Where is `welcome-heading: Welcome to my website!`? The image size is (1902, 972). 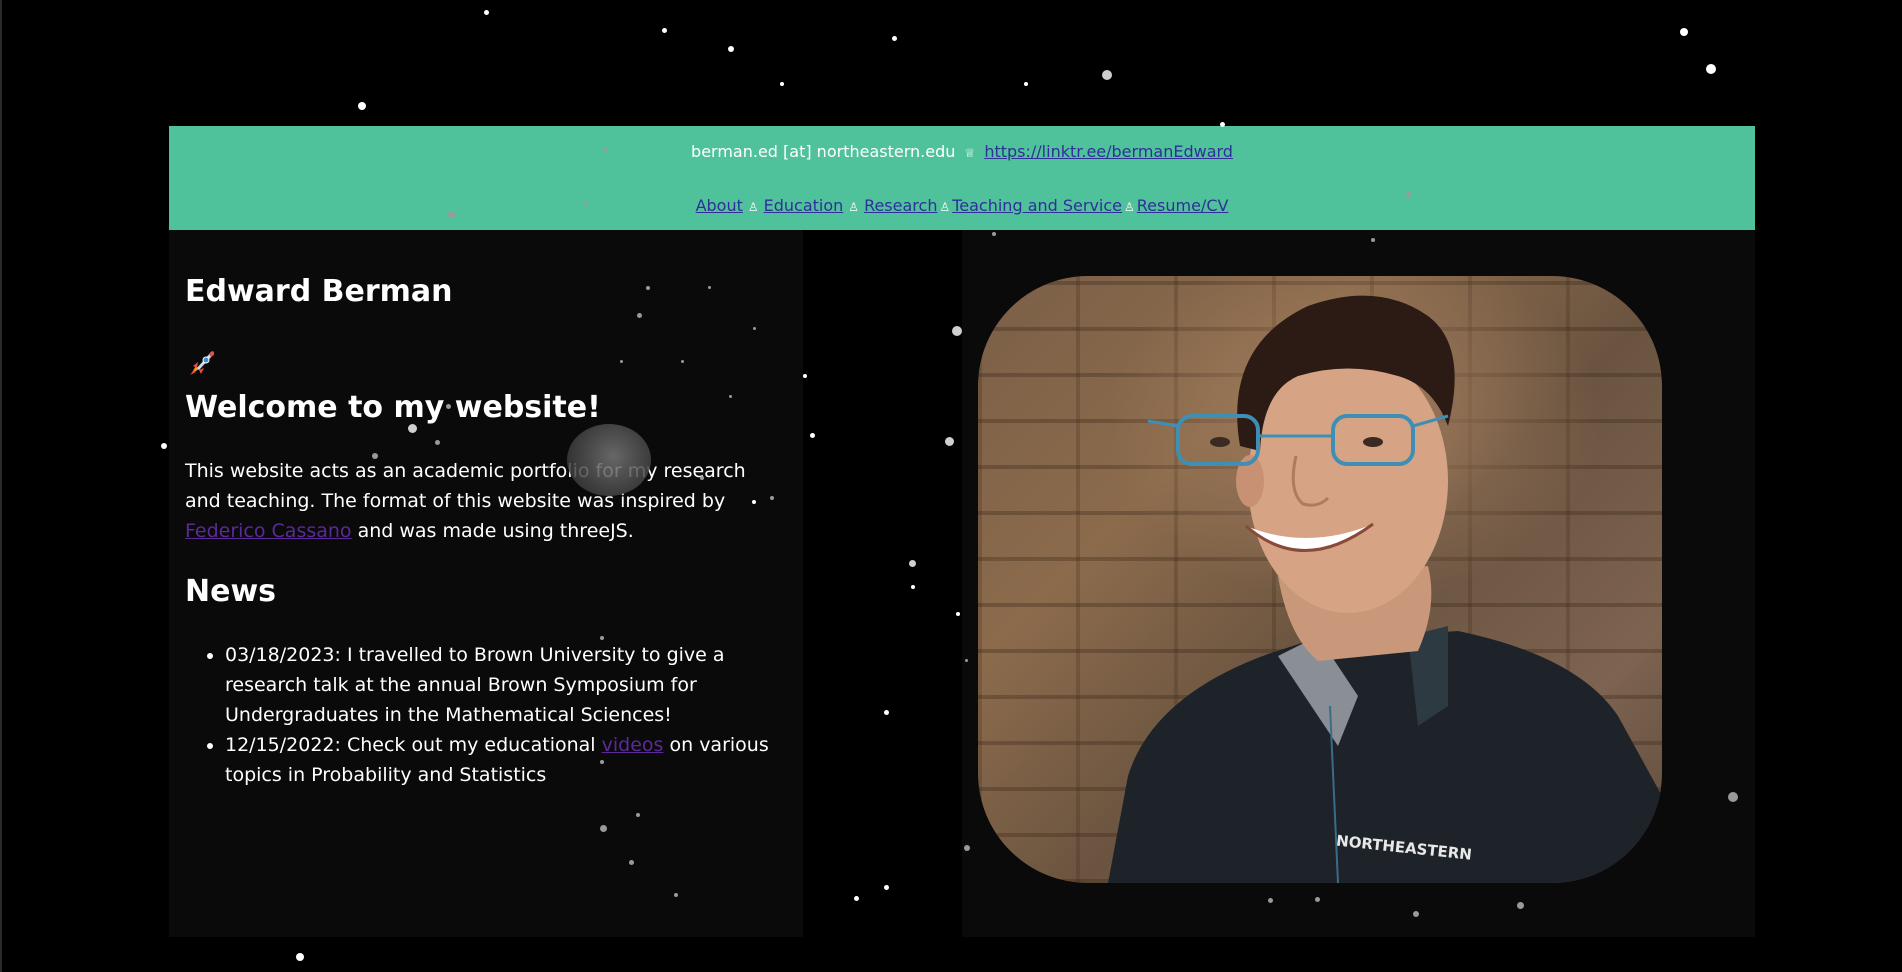 welcome-heading: Welcome to my website! is located at coordinates (393, 407).